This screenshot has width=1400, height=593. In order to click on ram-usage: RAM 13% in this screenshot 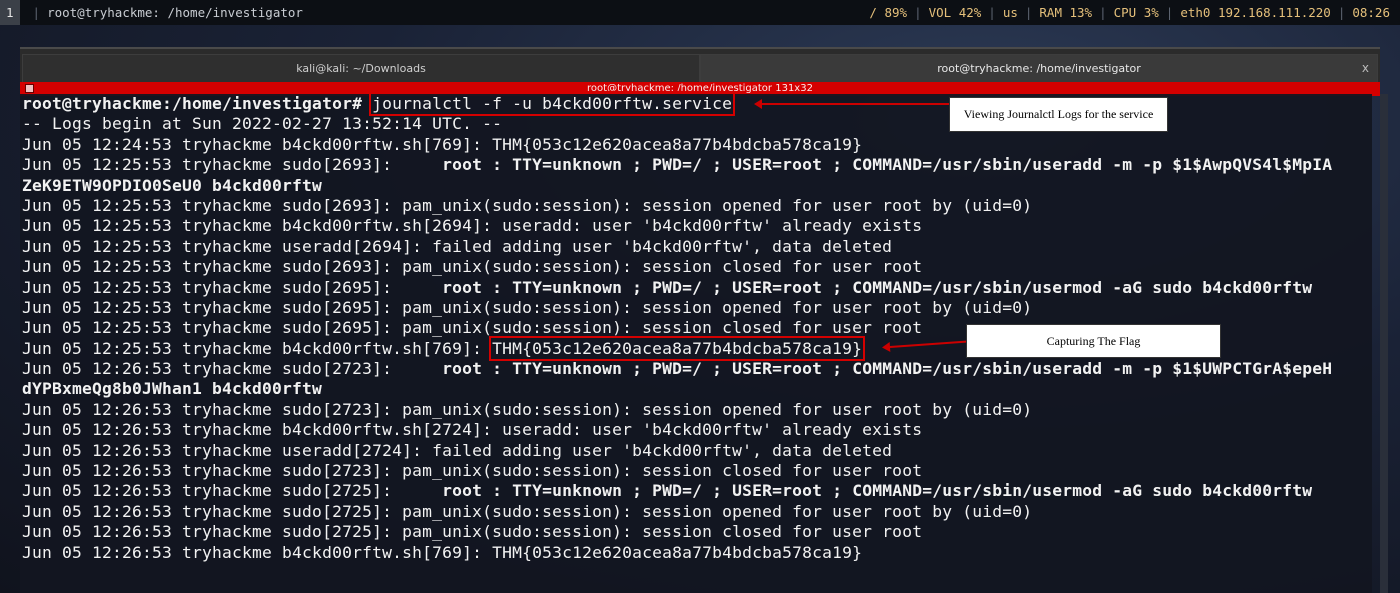, I will do `click(1066, 12)`.